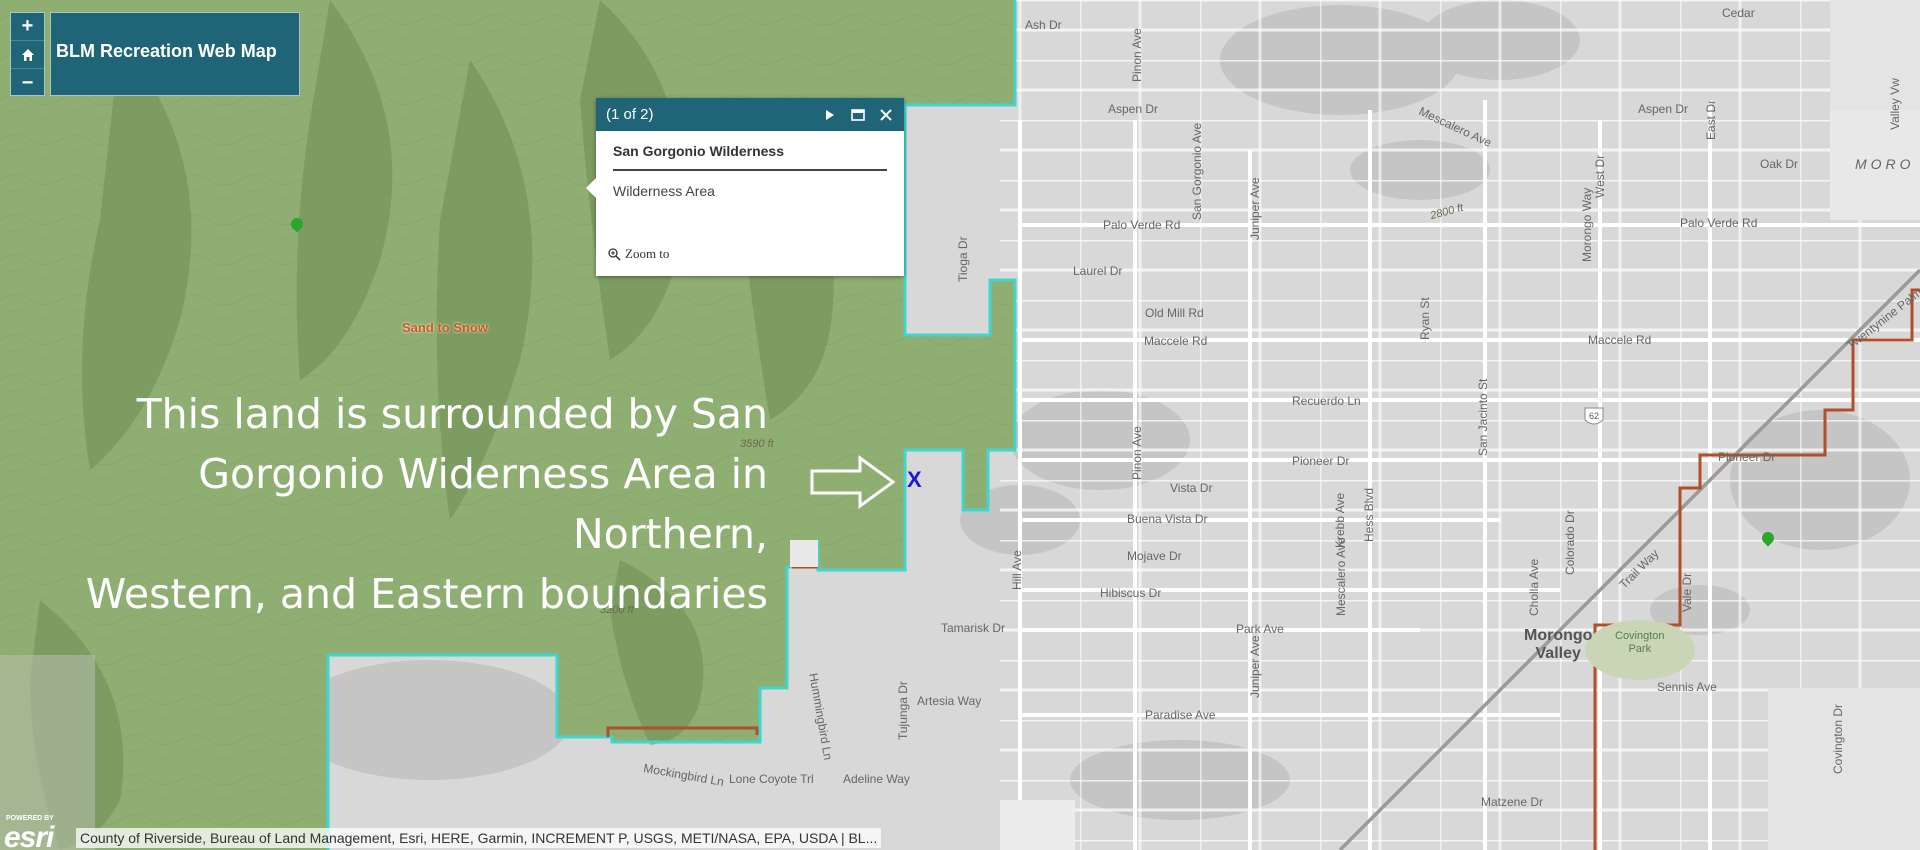 This screenshot has height=850, width=1920. I want to click on esri-name: esri, so click(29, 835).